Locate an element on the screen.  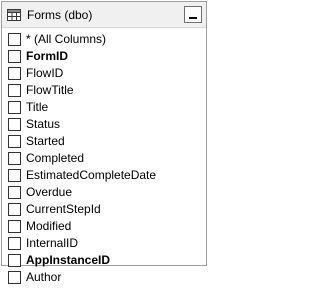
column-row-flowid: FlowID is located at coordinates (104, 73).